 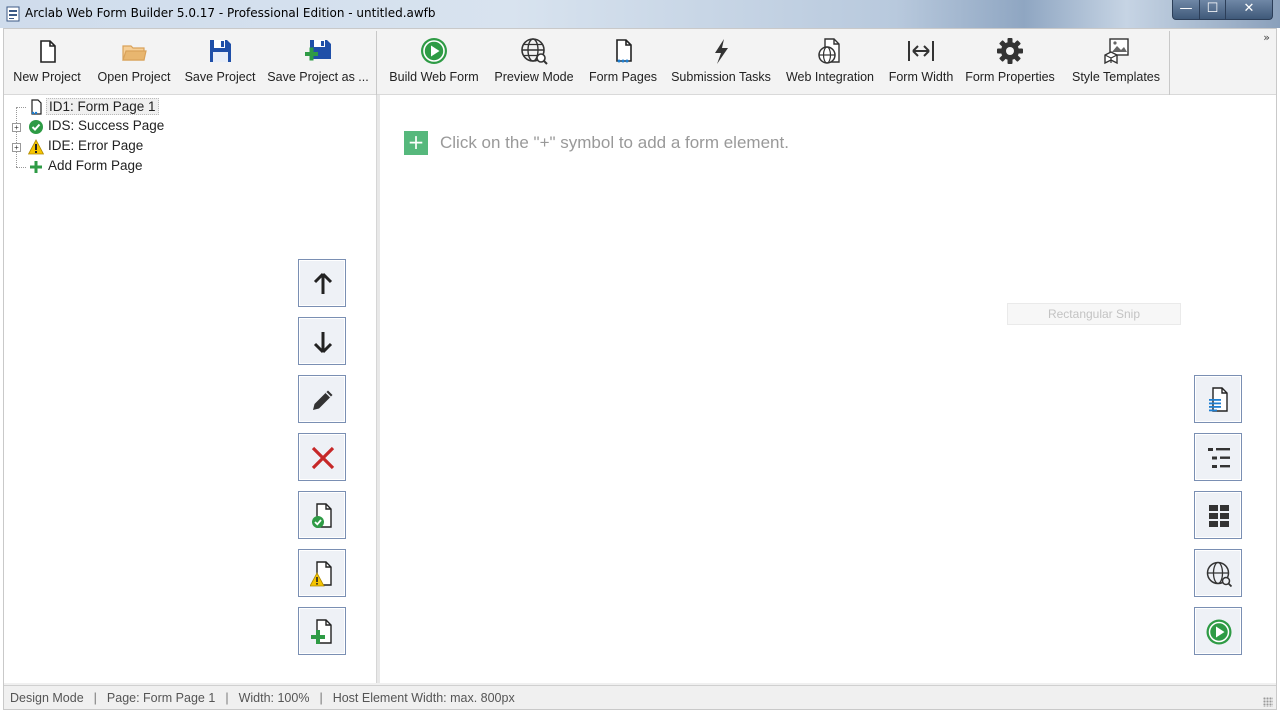 What do you see at coordinates (47, 77) in the screenshot?
I see `new-project-label: New Project` at bounding box center [47, 77].